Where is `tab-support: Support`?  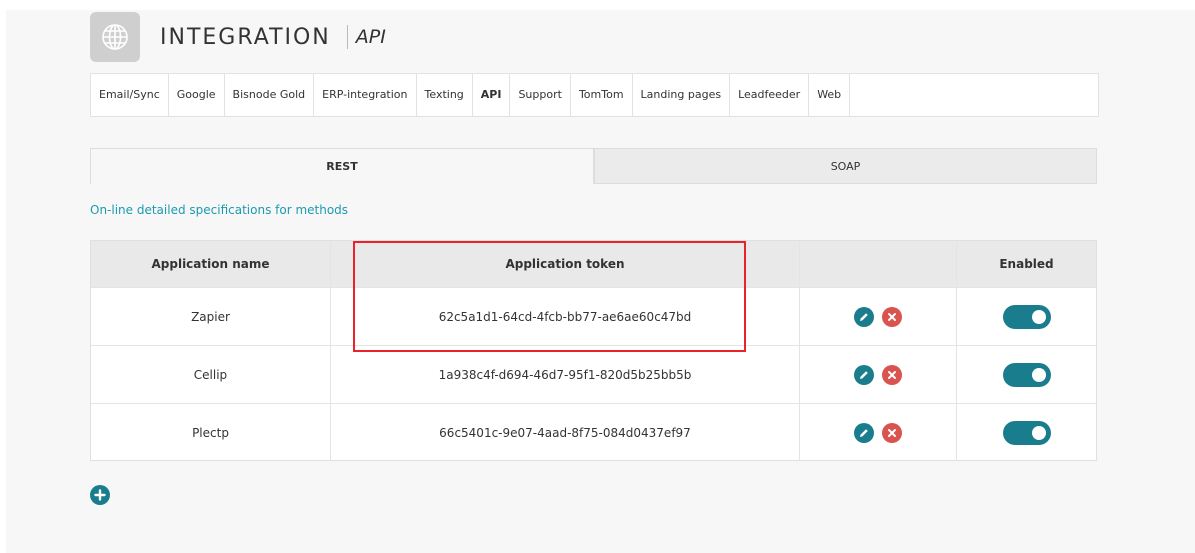
tab-support: Support is located at coordinates (540, 95).